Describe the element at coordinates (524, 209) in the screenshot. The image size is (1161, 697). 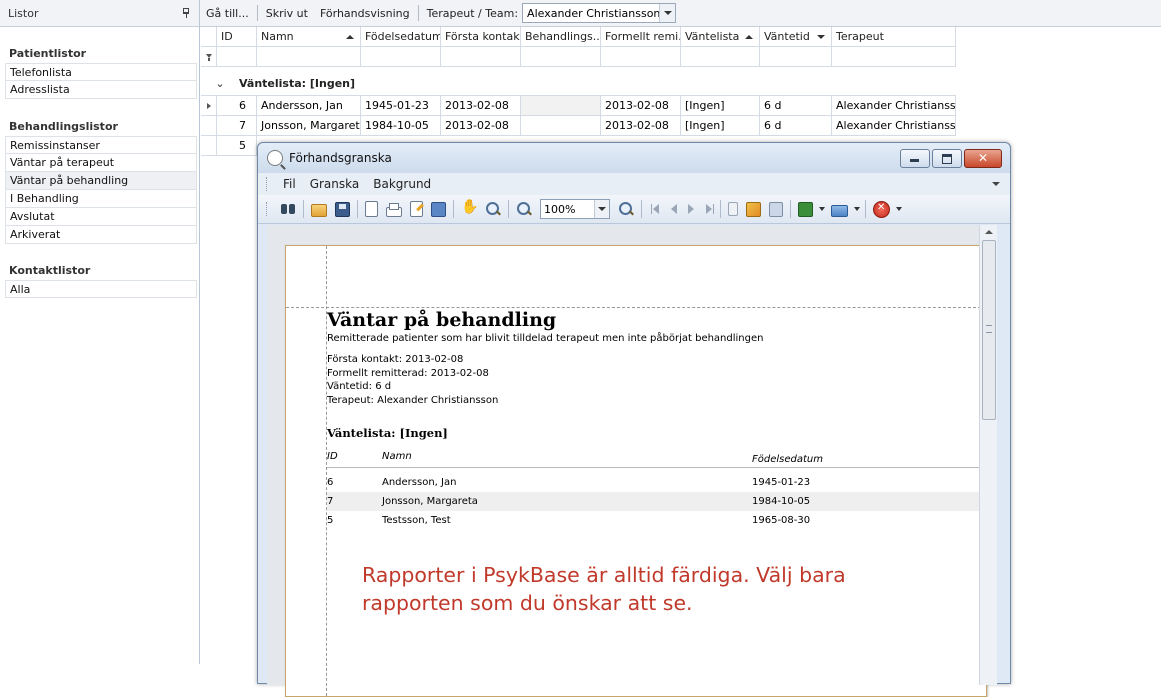
I see `zoom-out-icon` at that location.